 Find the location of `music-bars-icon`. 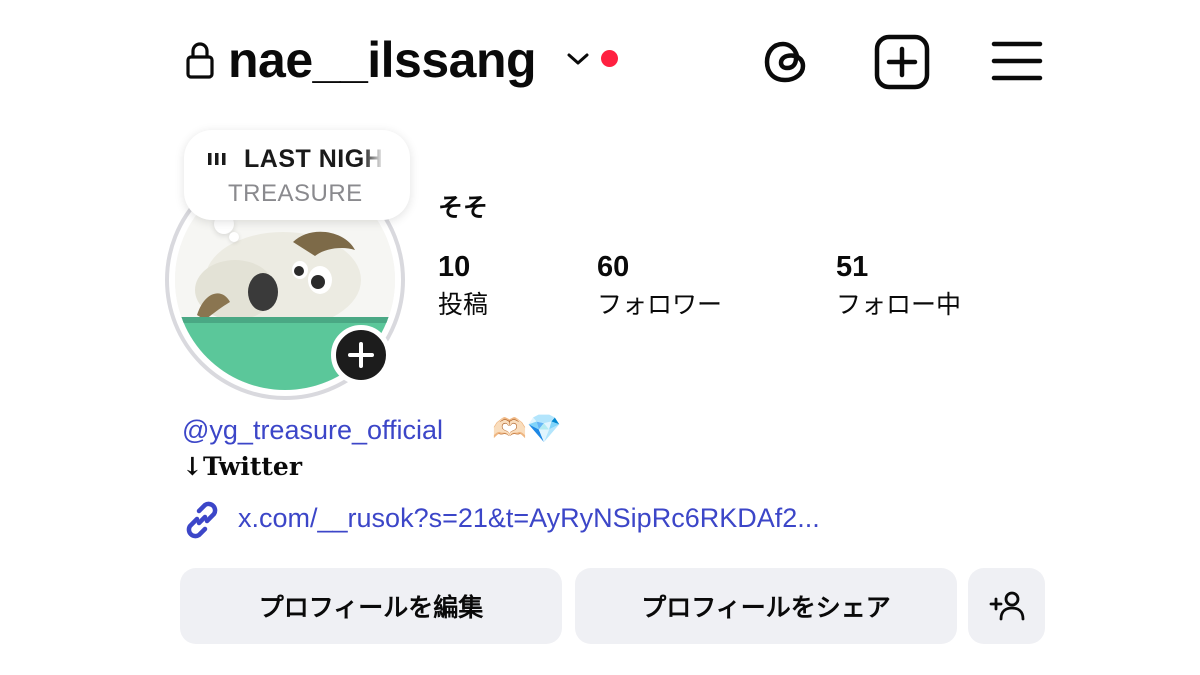

music-bars-icon is located at coordinates (217, 159).